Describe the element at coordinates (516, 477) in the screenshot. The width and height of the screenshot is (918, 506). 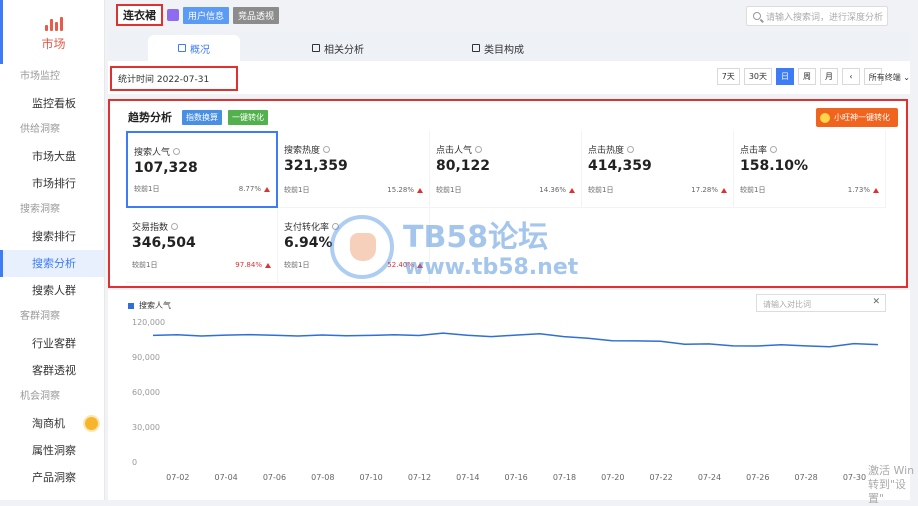
I see `x-tick-label: 07-16` at that location.